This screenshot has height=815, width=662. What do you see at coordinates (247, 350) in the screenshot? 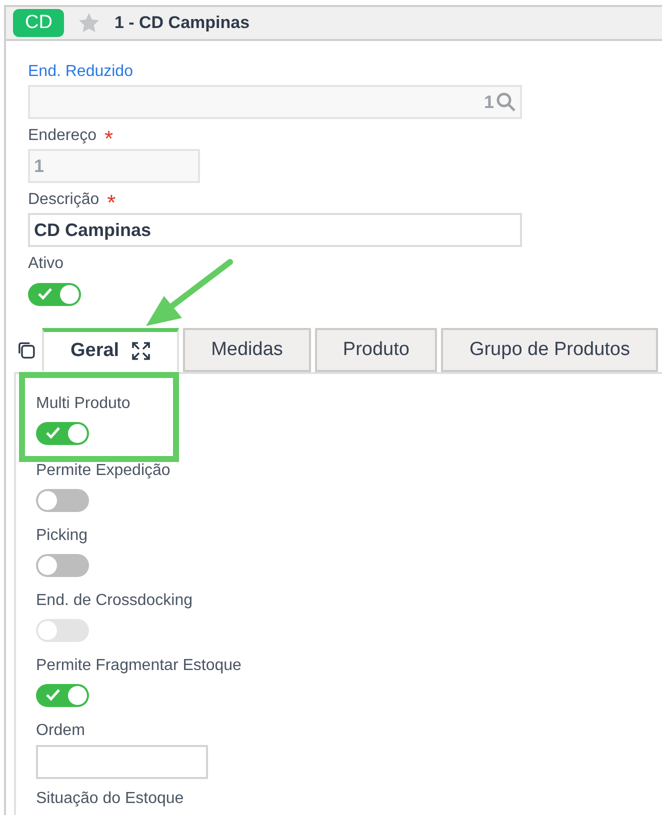
I see `tab: Medidas` at bounding box center [247, 350].